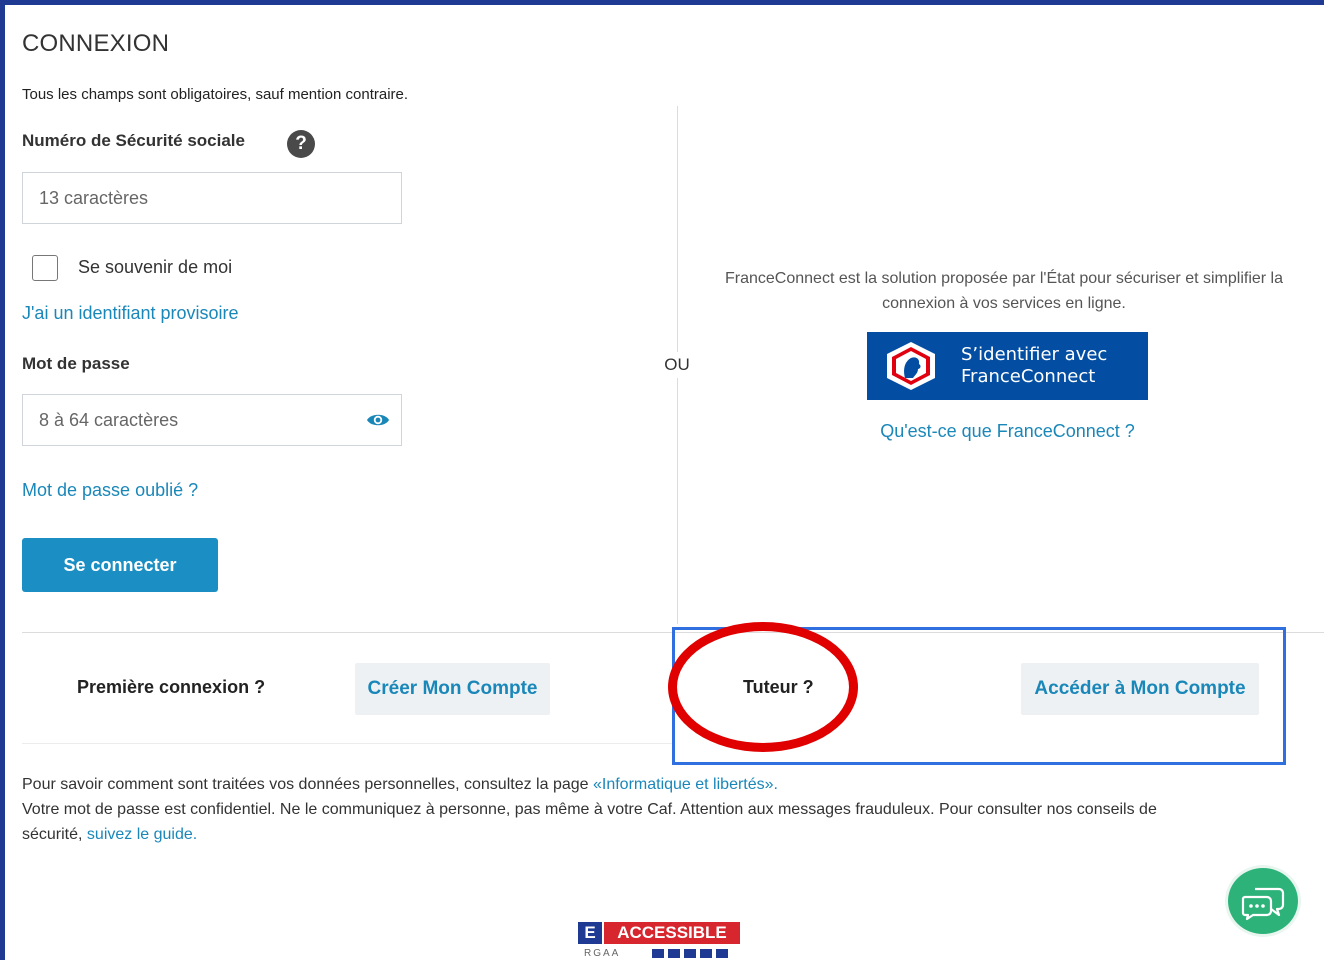 This screenshot has width=1324, height=960. What do you see at coordinates (2, 480) in the screenshot?
I see `window-frame-left` at bounding box center [2, 480].